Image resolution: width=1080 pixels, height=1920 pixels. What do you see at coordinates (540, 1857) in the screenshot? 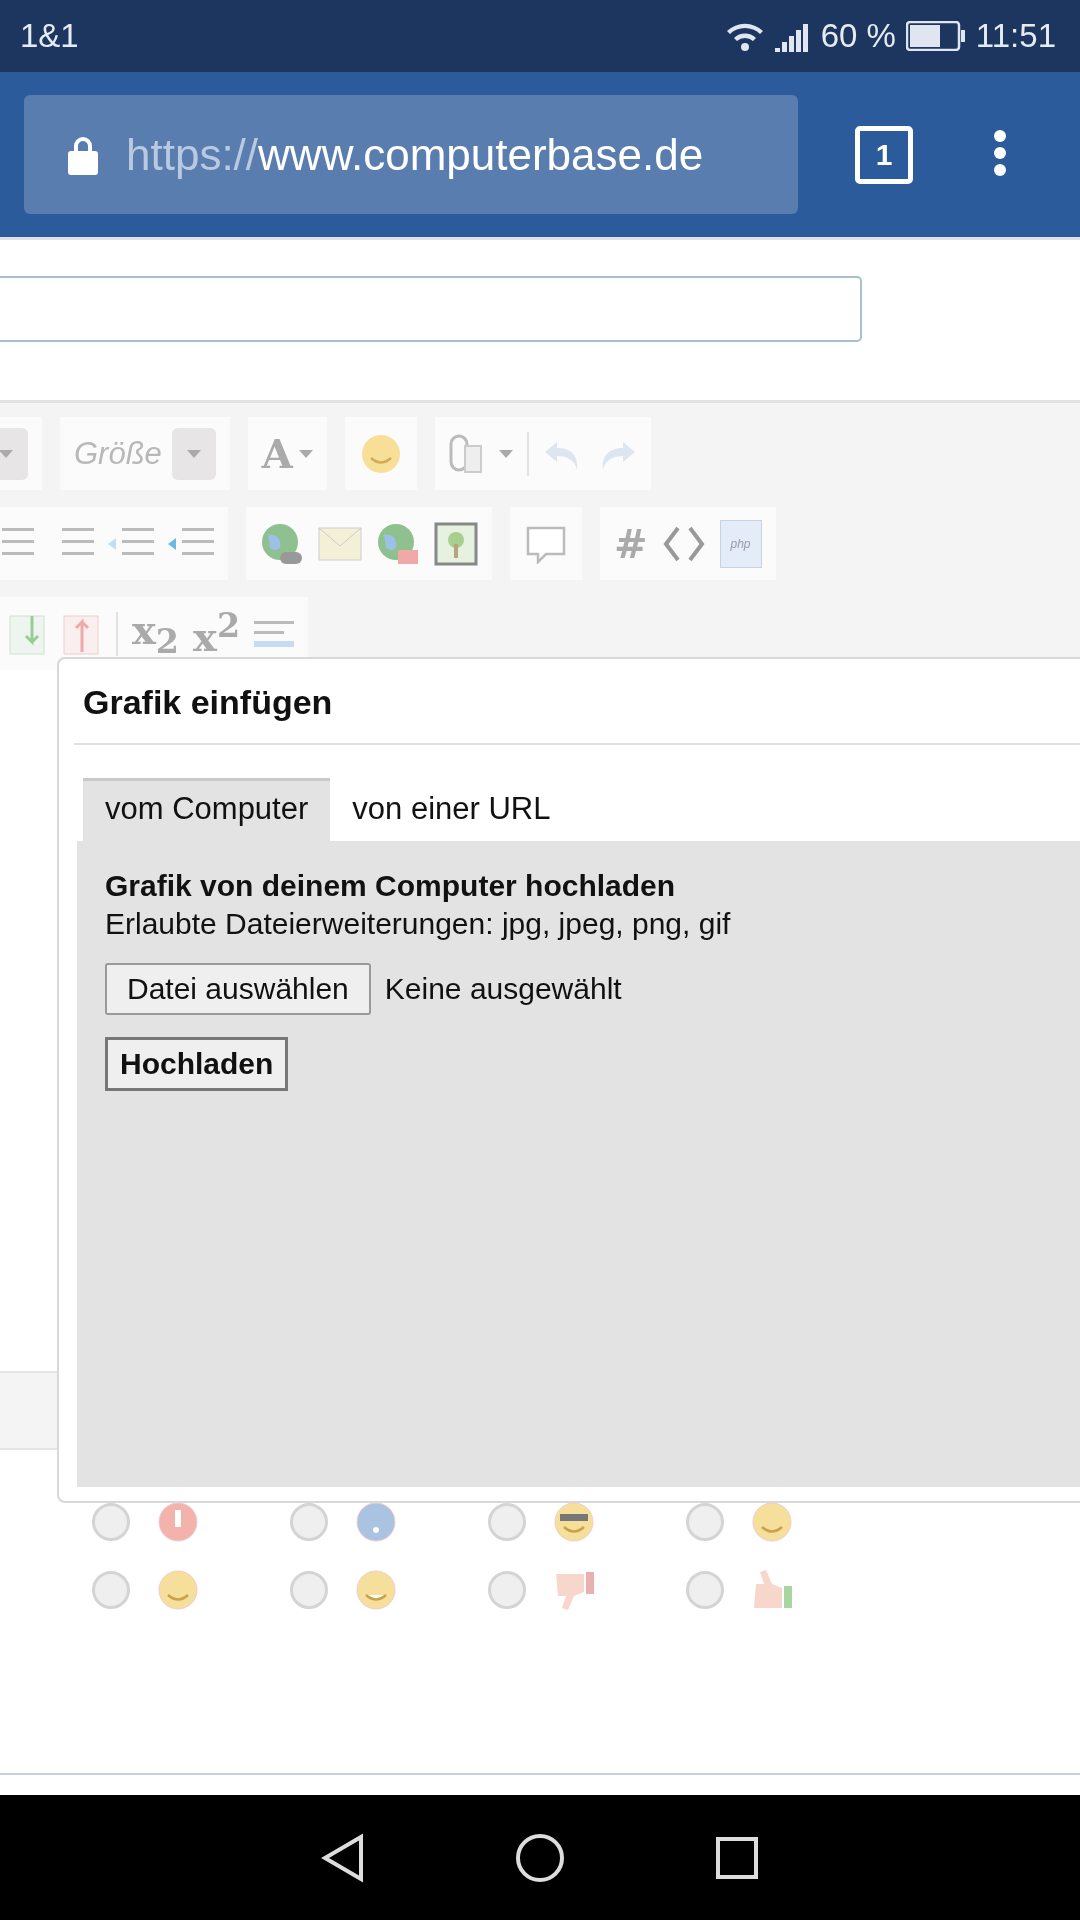
I see `home-icon` at bounding box center [540, 1857].